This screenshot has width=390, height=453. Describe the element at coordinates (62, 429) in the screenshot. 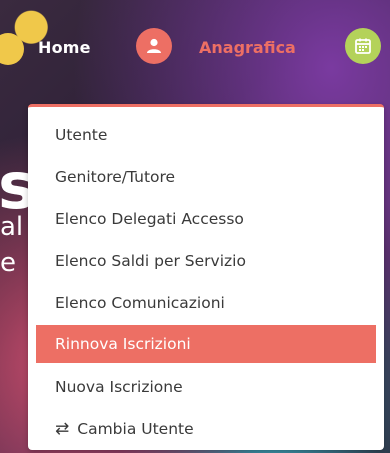

I see `swap-icon: ⇄` at that location.